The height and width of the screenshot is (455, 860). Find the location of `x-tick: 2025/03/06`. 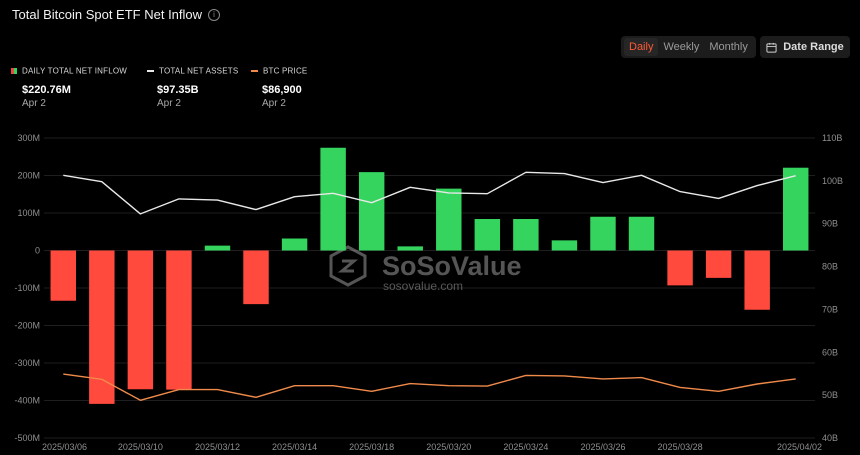

x-tick: 2025/03/06 is located at coordinates (64, 447).